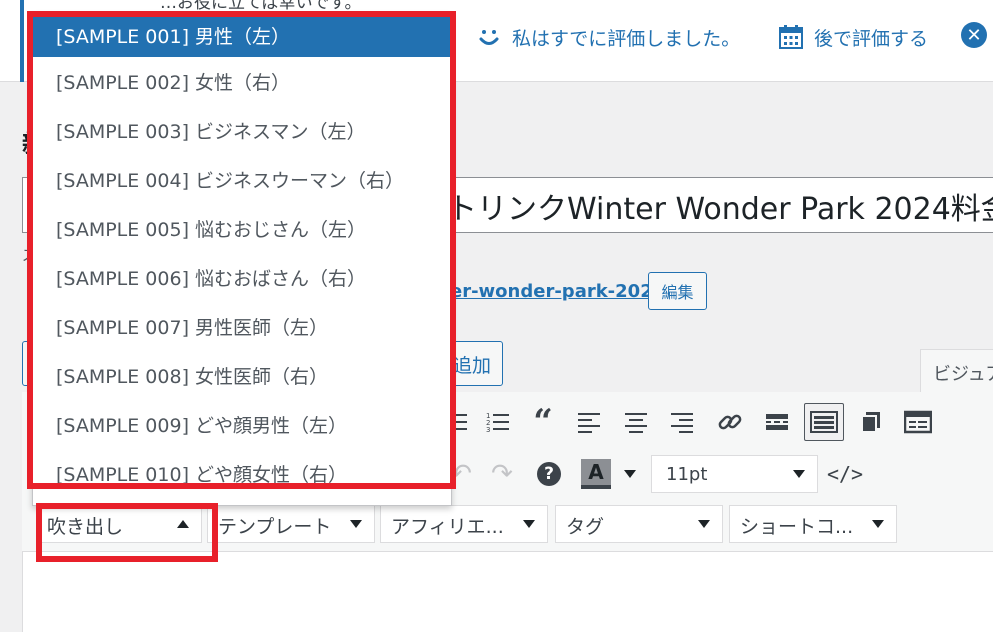  I want to click on close-circle-icon: ✕, so click(974, 35).